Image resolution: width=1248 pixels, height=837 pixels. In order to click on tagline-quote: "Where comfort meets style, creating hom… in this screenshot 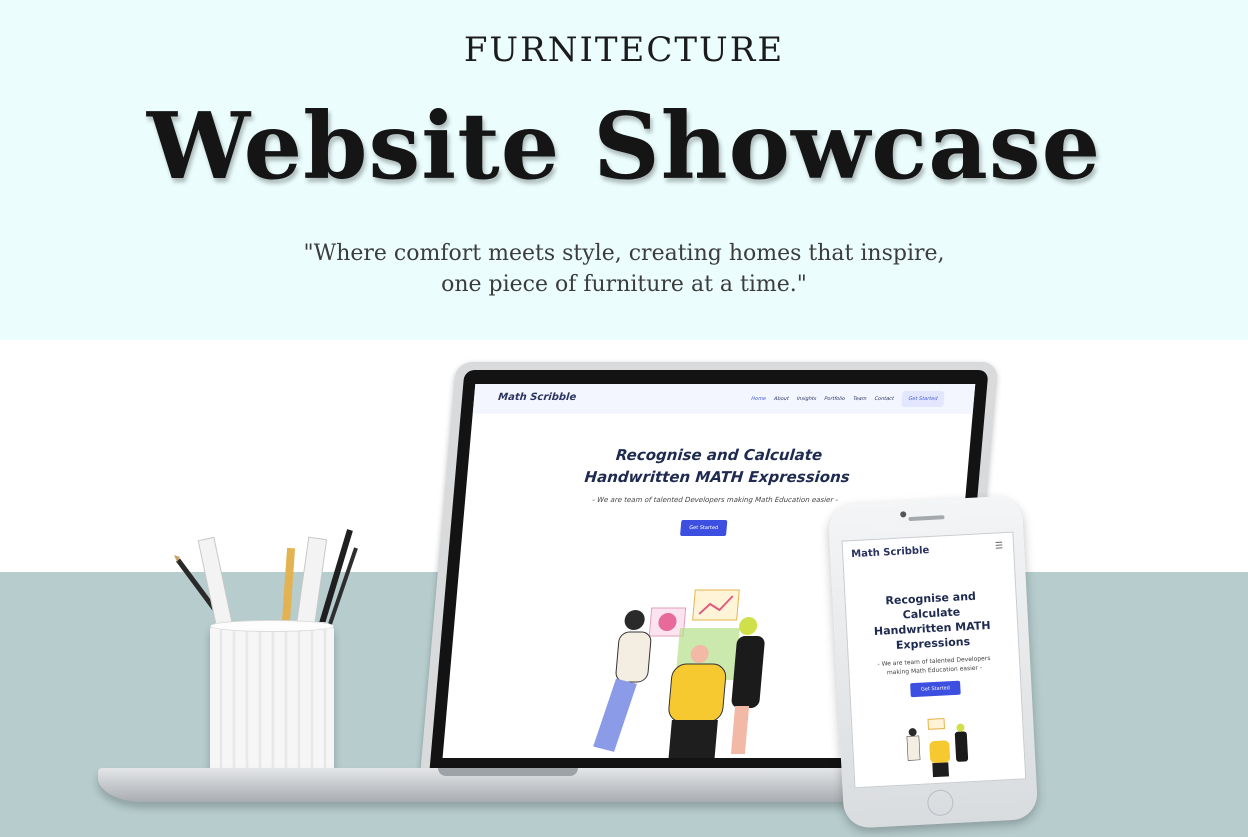, I will do `click(624, 269)`.